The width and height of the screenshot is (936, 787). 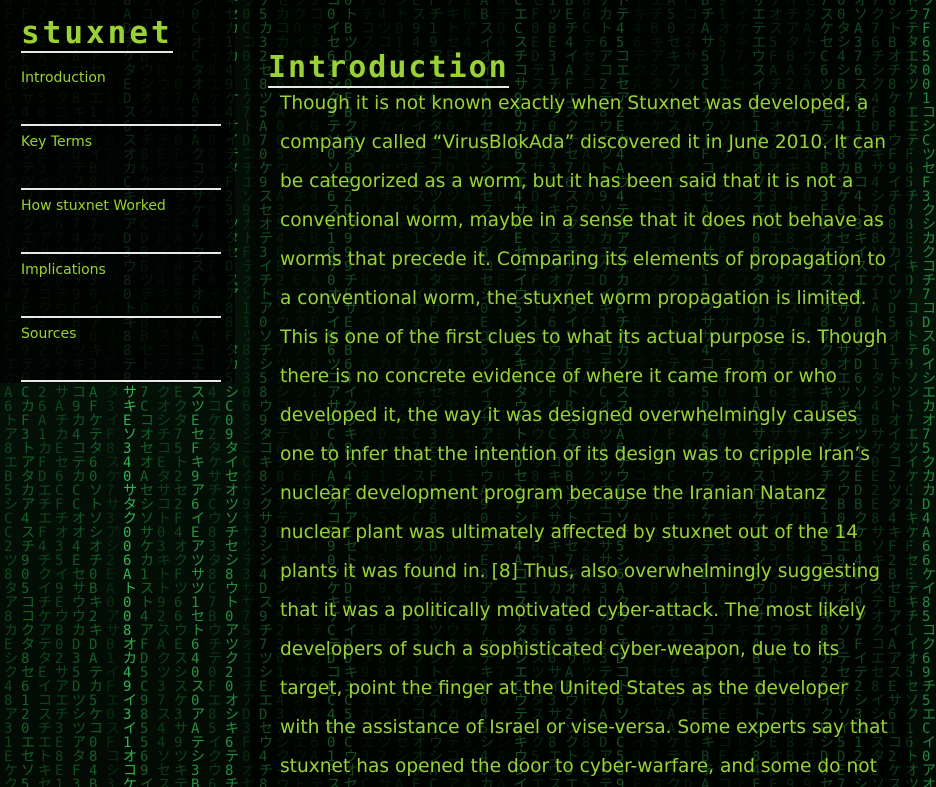 I want to click on nav-item-introduction: Introduction, so click(x=121, y=94).